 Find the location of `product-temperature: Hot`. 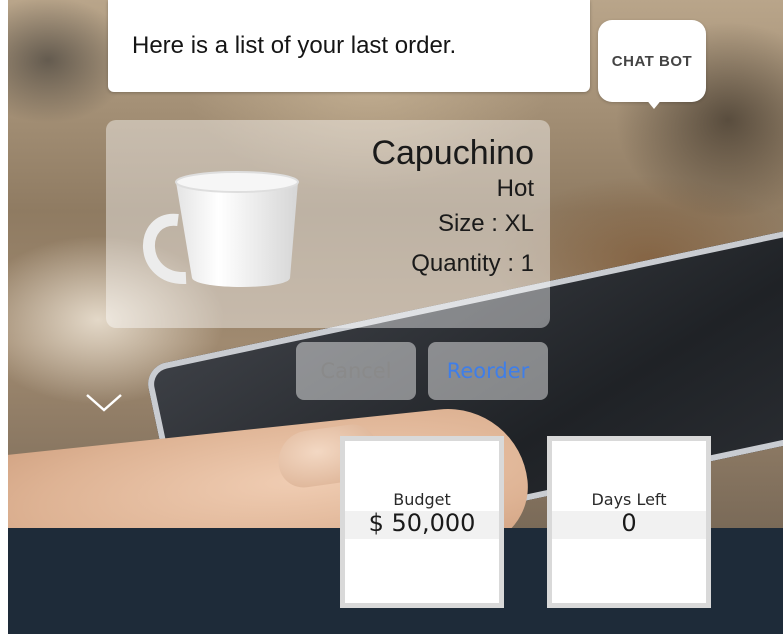

product-temperature: Hot is located at coordinates (515, 188).